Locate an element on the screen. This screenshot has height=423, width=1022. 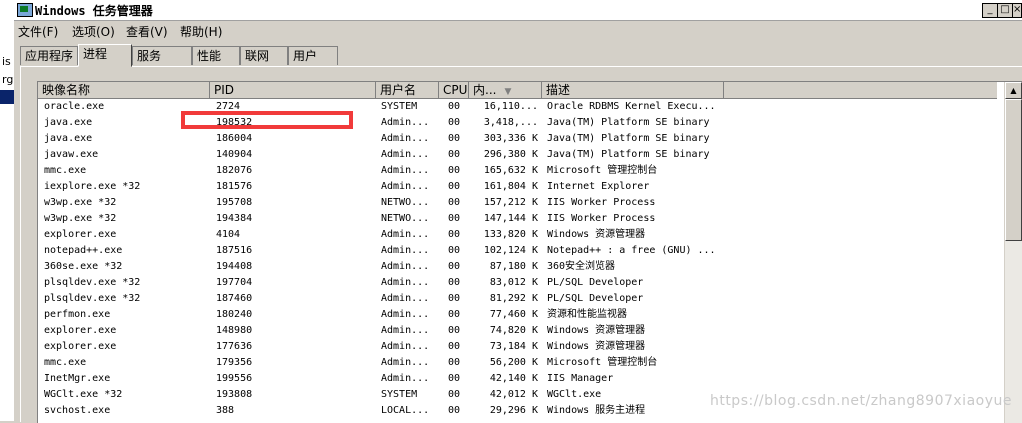
process-name: w3wp.exe *32 is located at coordinates (80, 218).